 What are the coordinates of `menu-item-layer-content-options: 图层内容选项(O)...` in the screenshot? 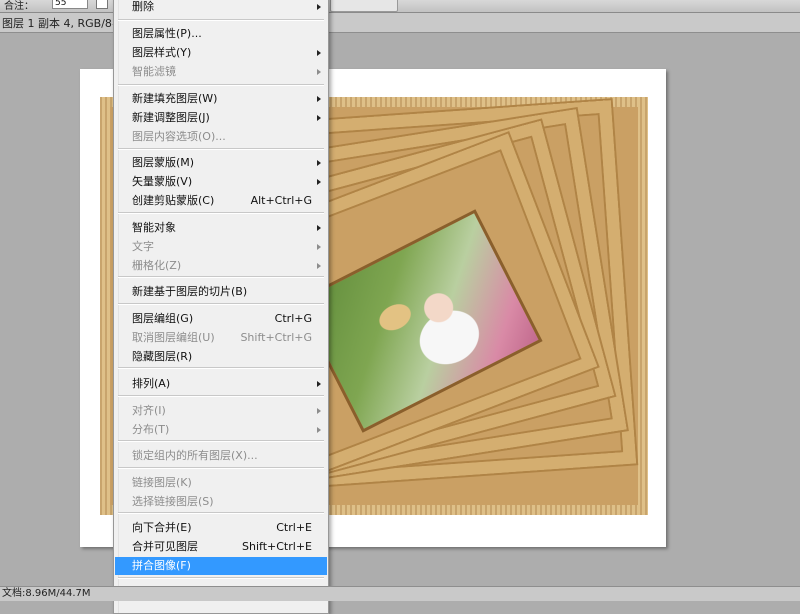 It's located at (221, 137).